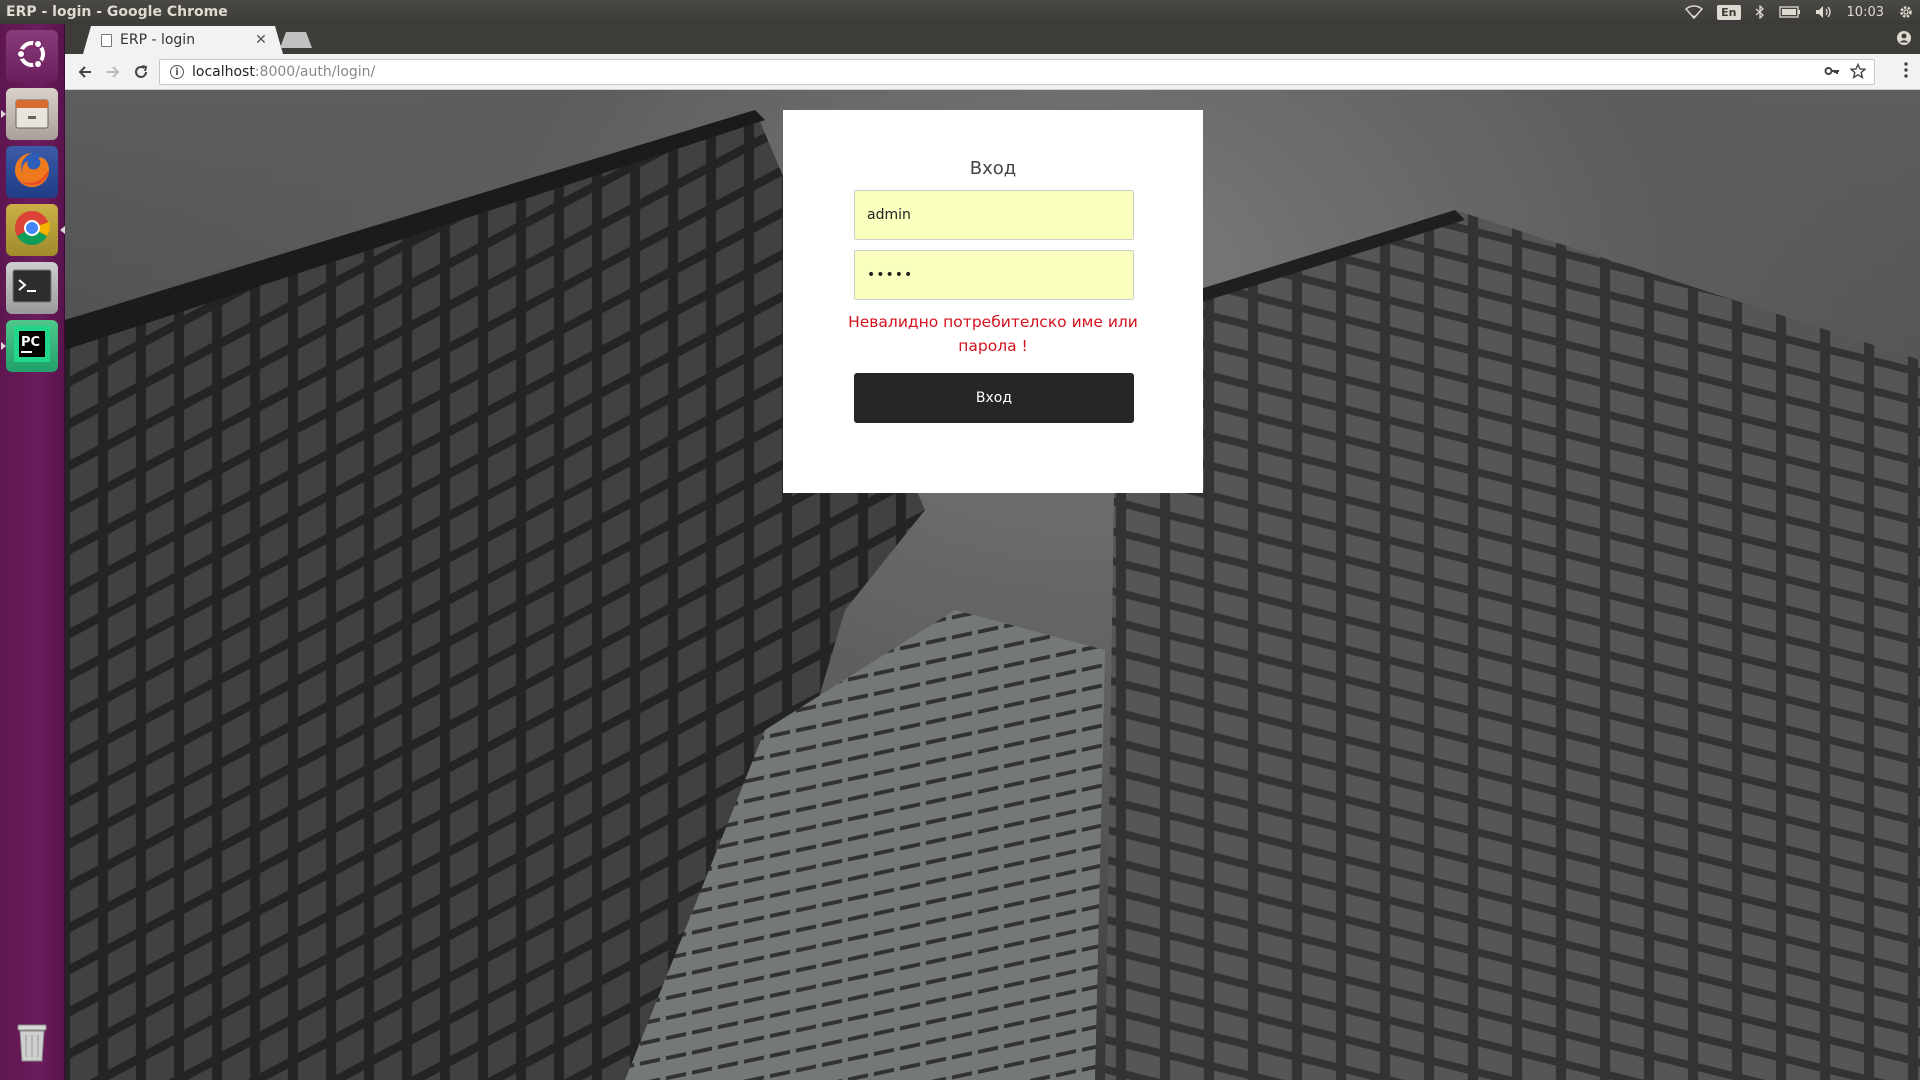  Describe the element at coordinates (1865, 12) in the screenshot. I see `clock: 10:03` at that location.